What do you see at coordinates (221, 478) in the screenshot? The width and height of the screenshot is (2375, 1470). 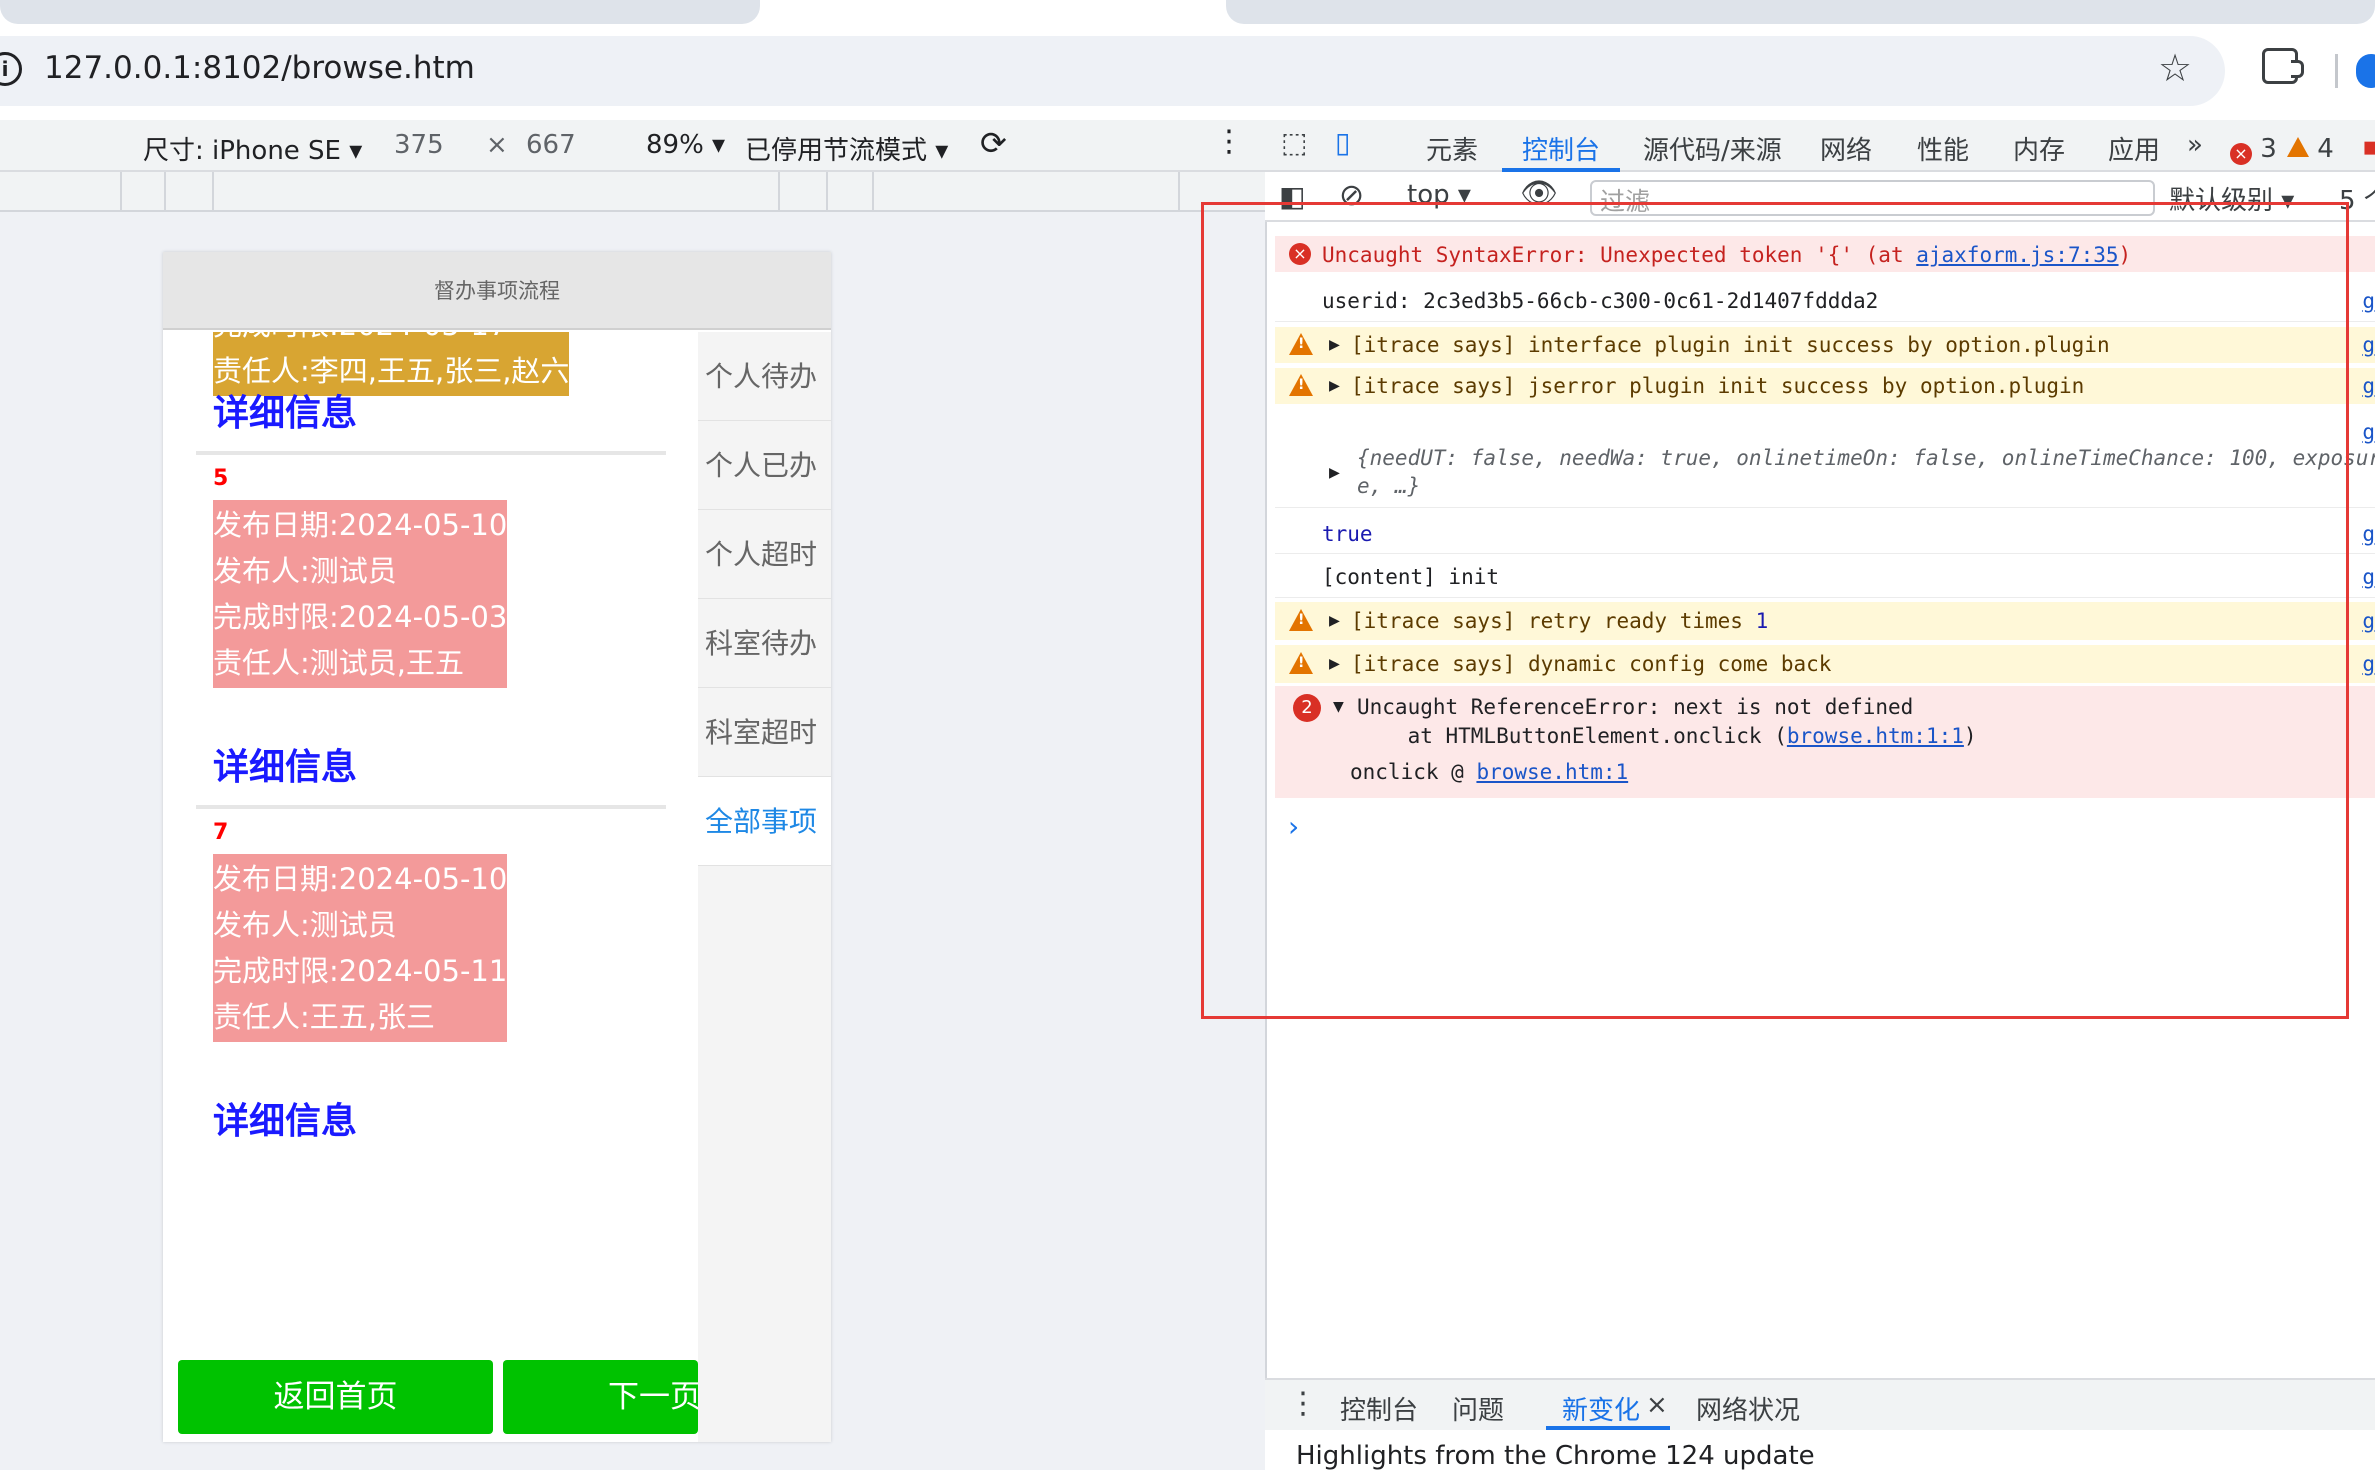 I see `task-id: 5` at bounding box center [221, 478].